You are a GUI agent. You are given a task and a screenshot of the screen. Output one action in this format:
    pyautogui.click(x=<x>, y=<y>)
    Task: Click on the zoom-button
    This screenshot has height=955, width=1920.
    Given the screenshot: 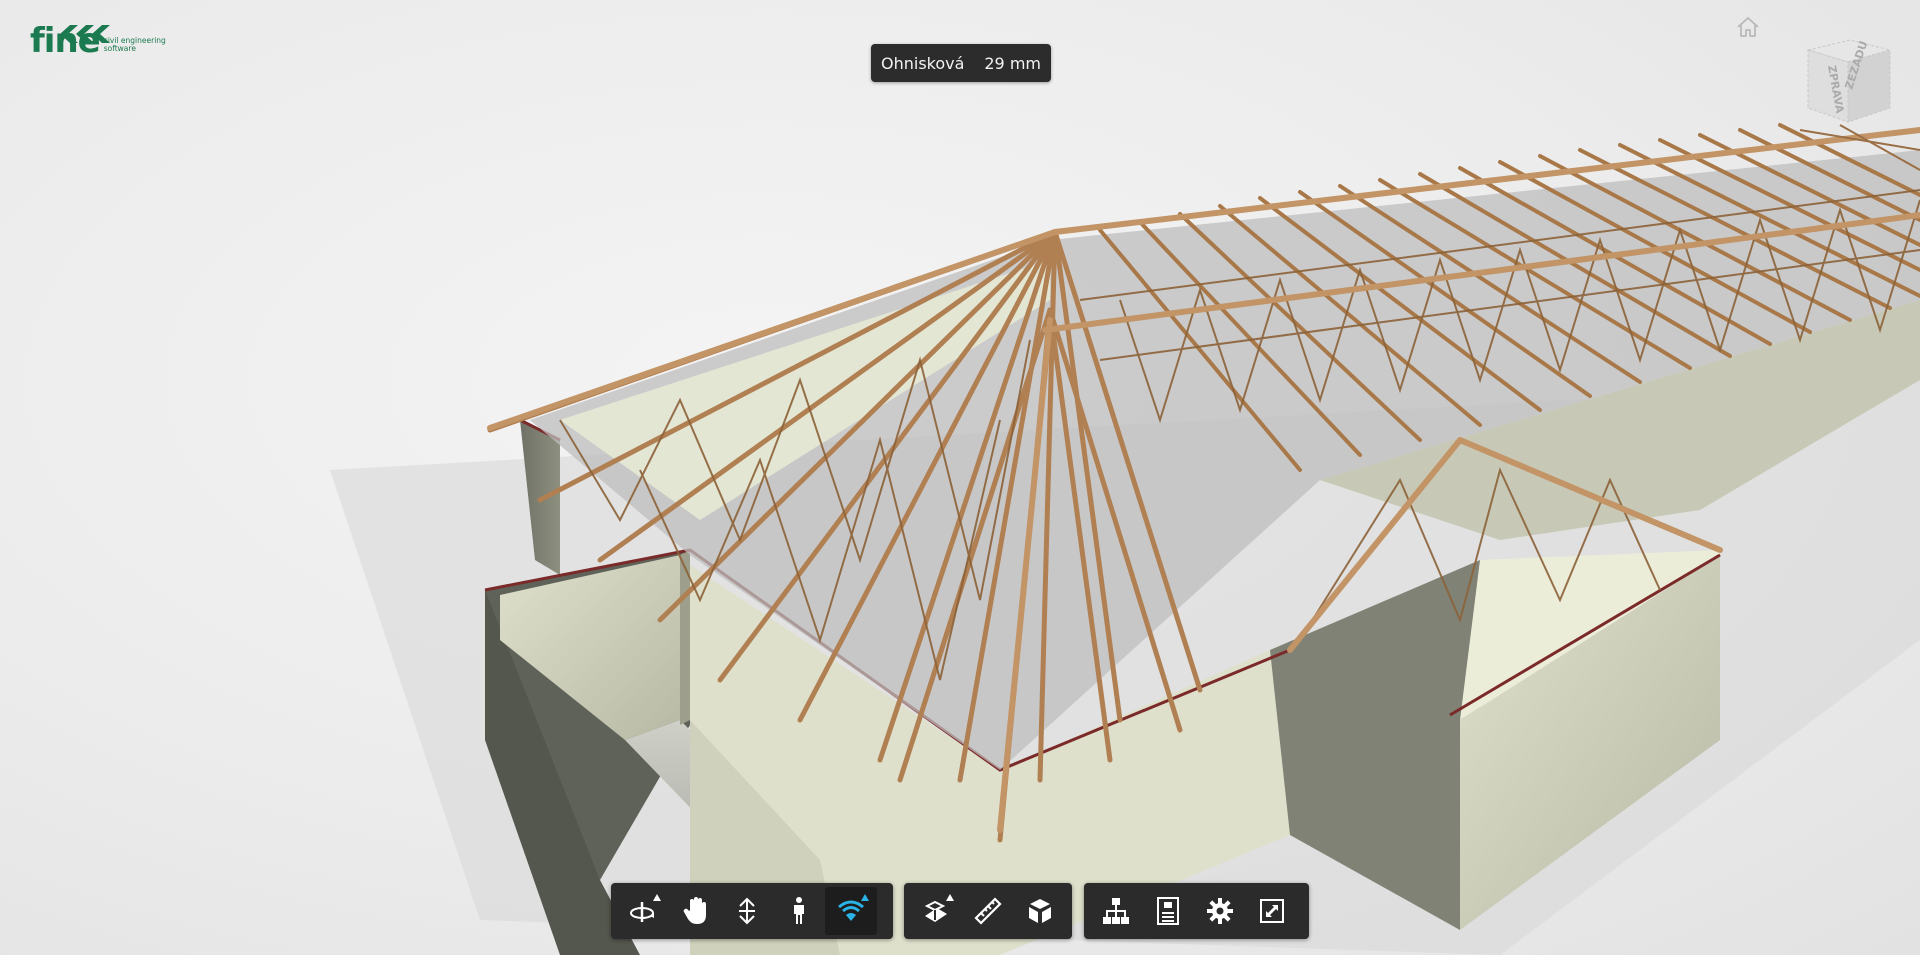 What is the action you would take?
    pyautogui.click(x=747, y=911)
    